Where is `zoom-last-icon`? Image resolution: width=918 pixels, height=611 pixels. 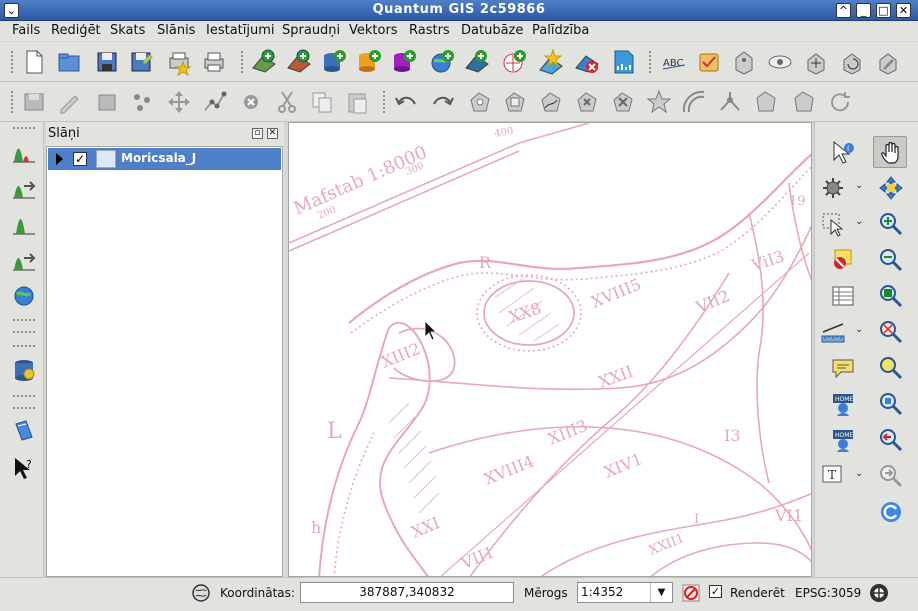
zoom-last-icon is located at coordinates (891, 440).